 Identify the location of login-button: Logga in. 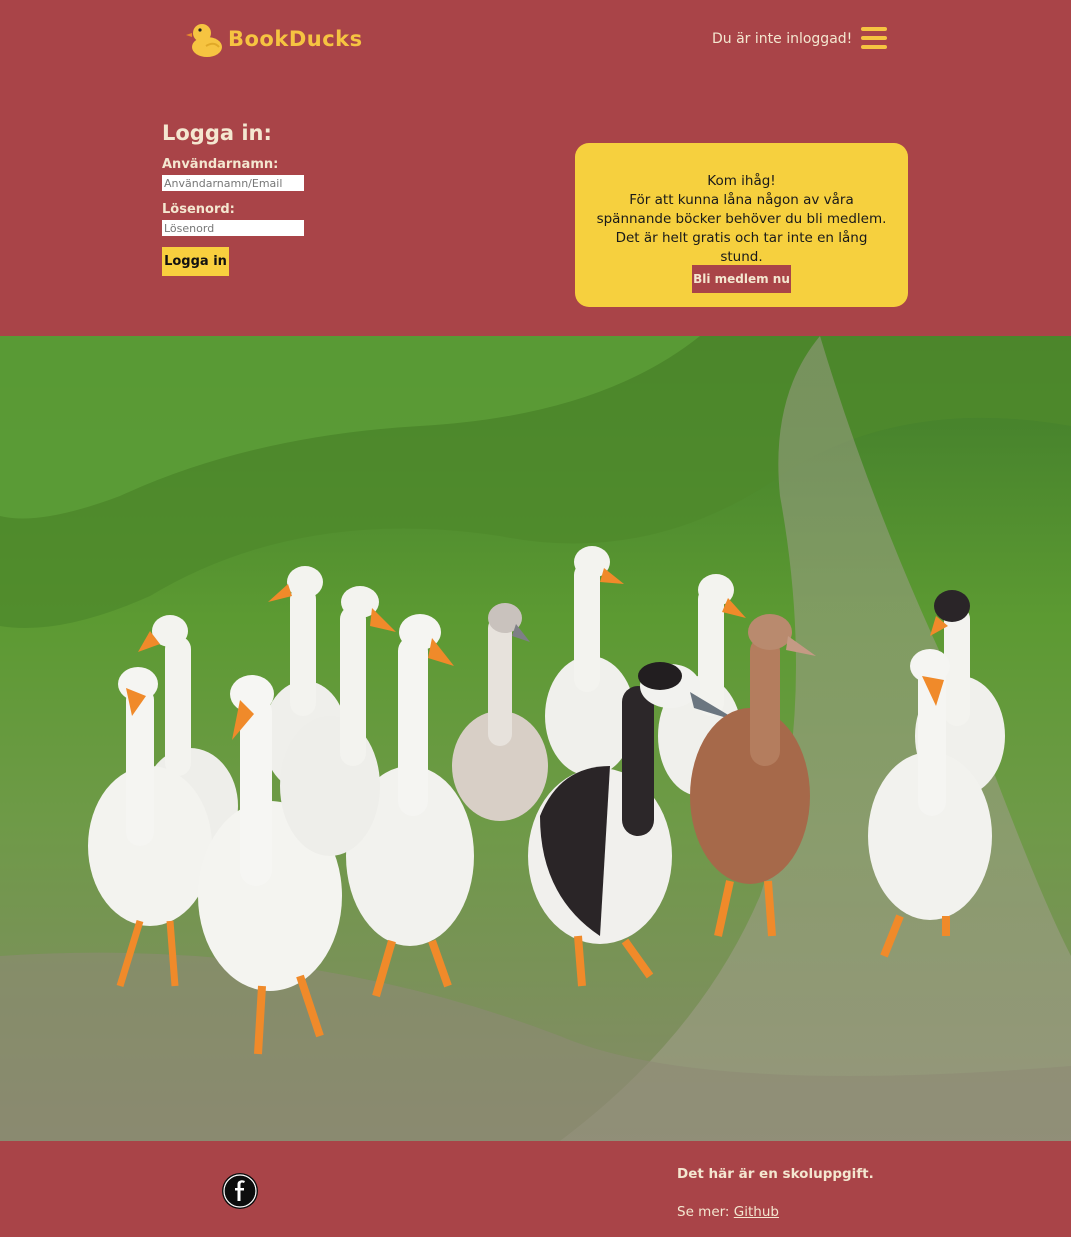
(195, 261).